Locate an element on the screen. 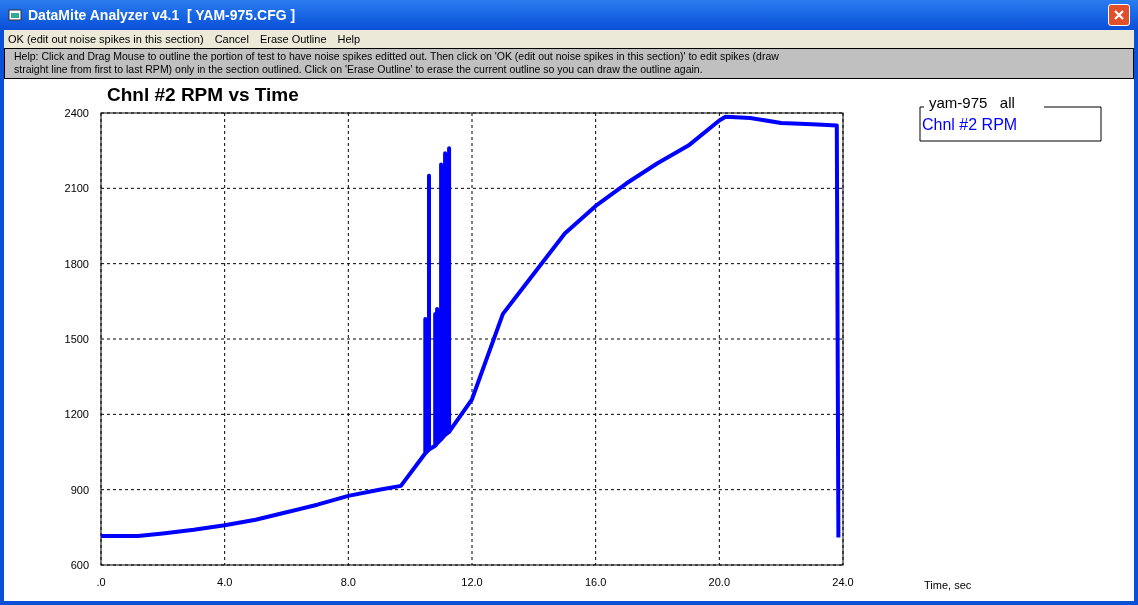 Image resolution: width=1138 pixels, height=605 pixels. x-tick-label: 24.0 is located at coordinates (843, 582).